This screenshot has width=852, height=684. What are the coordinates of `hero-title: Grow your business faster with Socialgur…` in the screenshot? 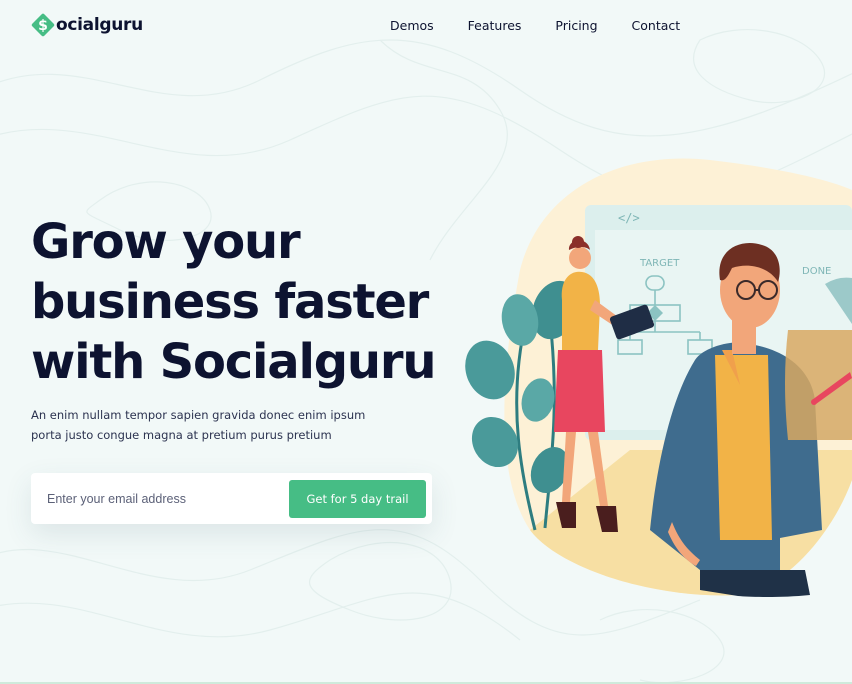 It's located at (234, 302).